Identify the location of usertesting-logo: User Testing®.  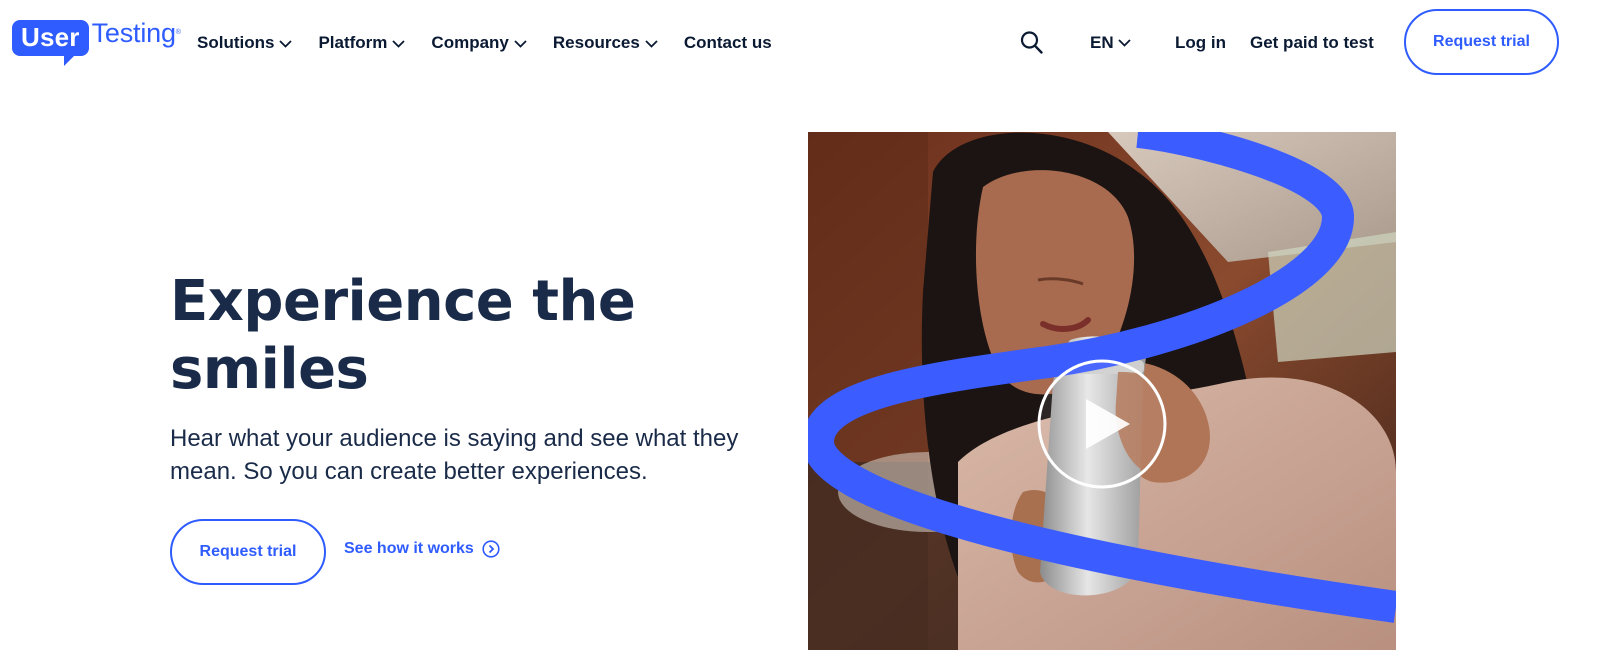
(96, 42).